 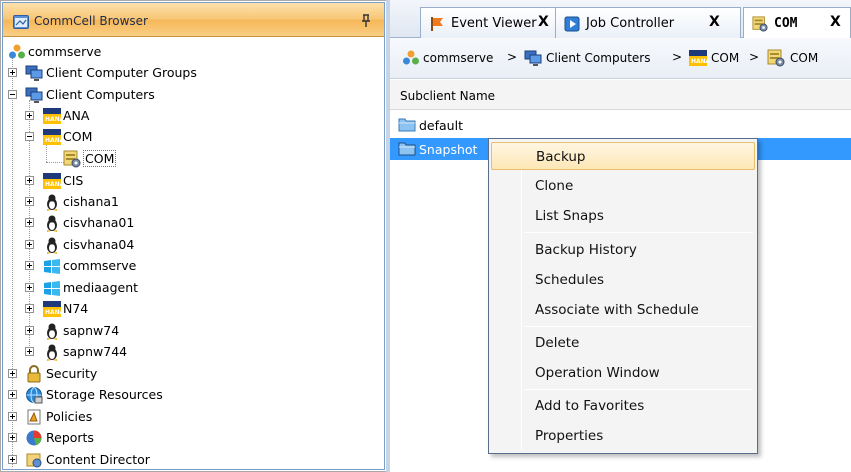 What do you see at coordinates (598, 58) in the screenshot?
I see `breadcrumb-client-computers: Client Computers` at bounding box center [598, 58].